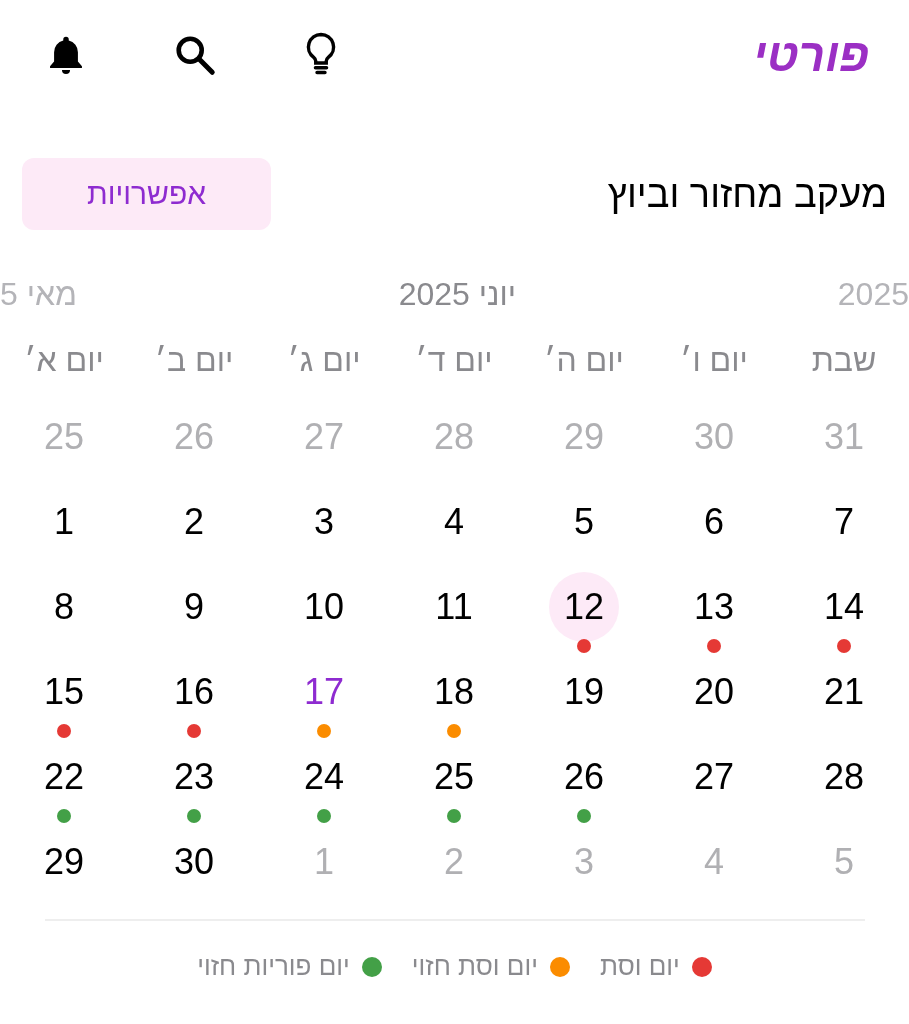 Image resolution: width=909 pixels, height=1024 pixels. Describe the element at coordinates (454, 777) in the screenshot. I see `day-number: 25` at that location.